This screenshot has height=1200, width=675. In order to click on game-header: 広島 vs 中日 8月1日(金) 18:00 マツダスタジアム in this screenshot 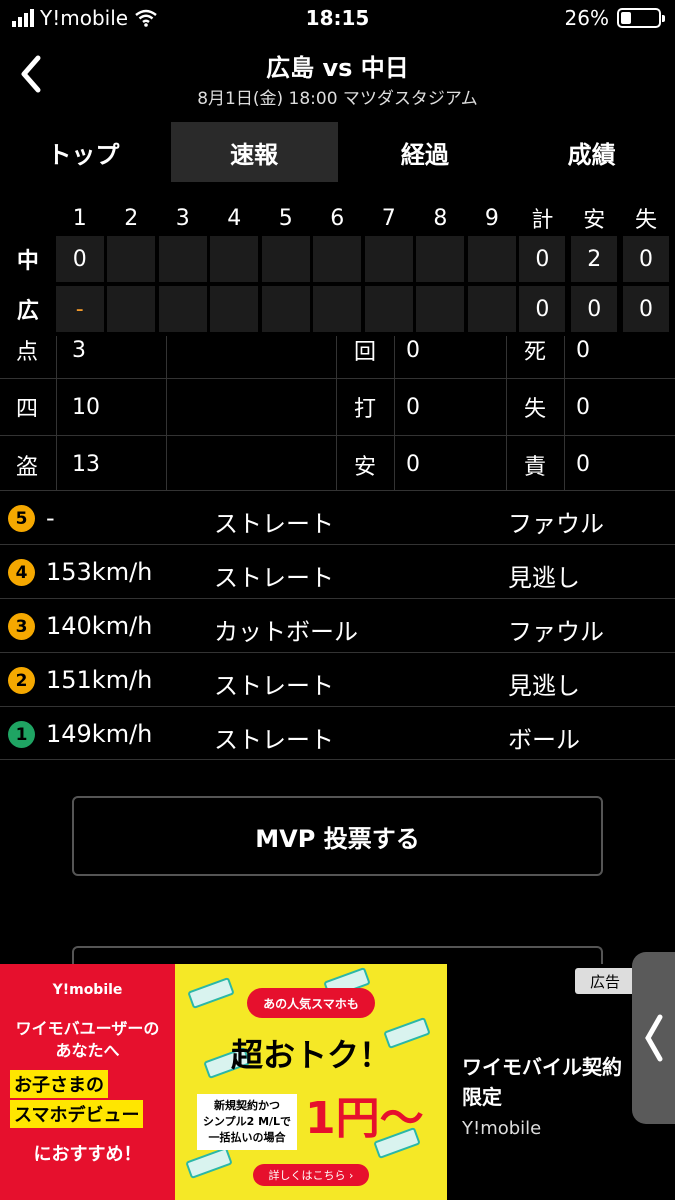, I will do `click(337, 76)`.